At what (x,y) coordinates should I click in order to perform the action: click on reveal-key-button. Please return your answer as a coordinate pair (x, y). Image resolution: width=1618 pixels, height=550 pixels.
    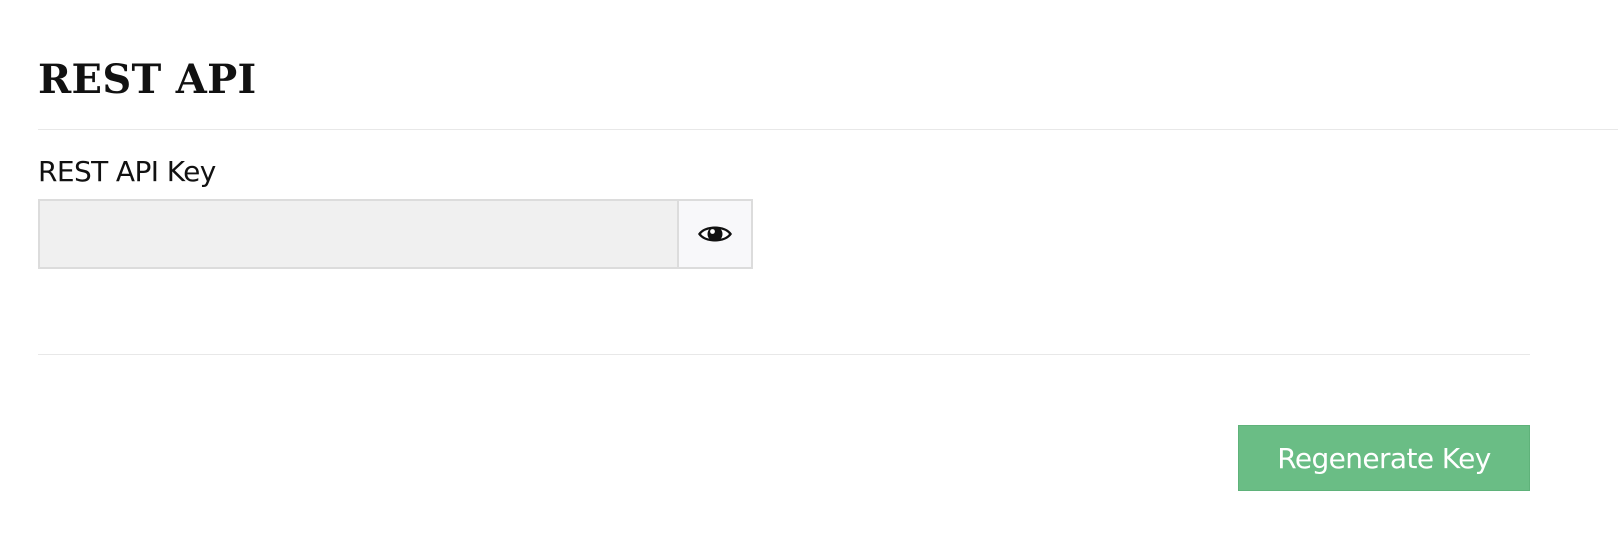
    Looking at the image, I should click on (715, 234).